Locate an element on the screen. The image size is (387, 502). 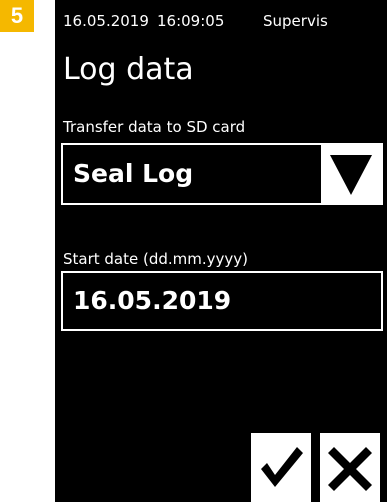
status-date: 16.05.2019 is located at coordinates (106, 21).